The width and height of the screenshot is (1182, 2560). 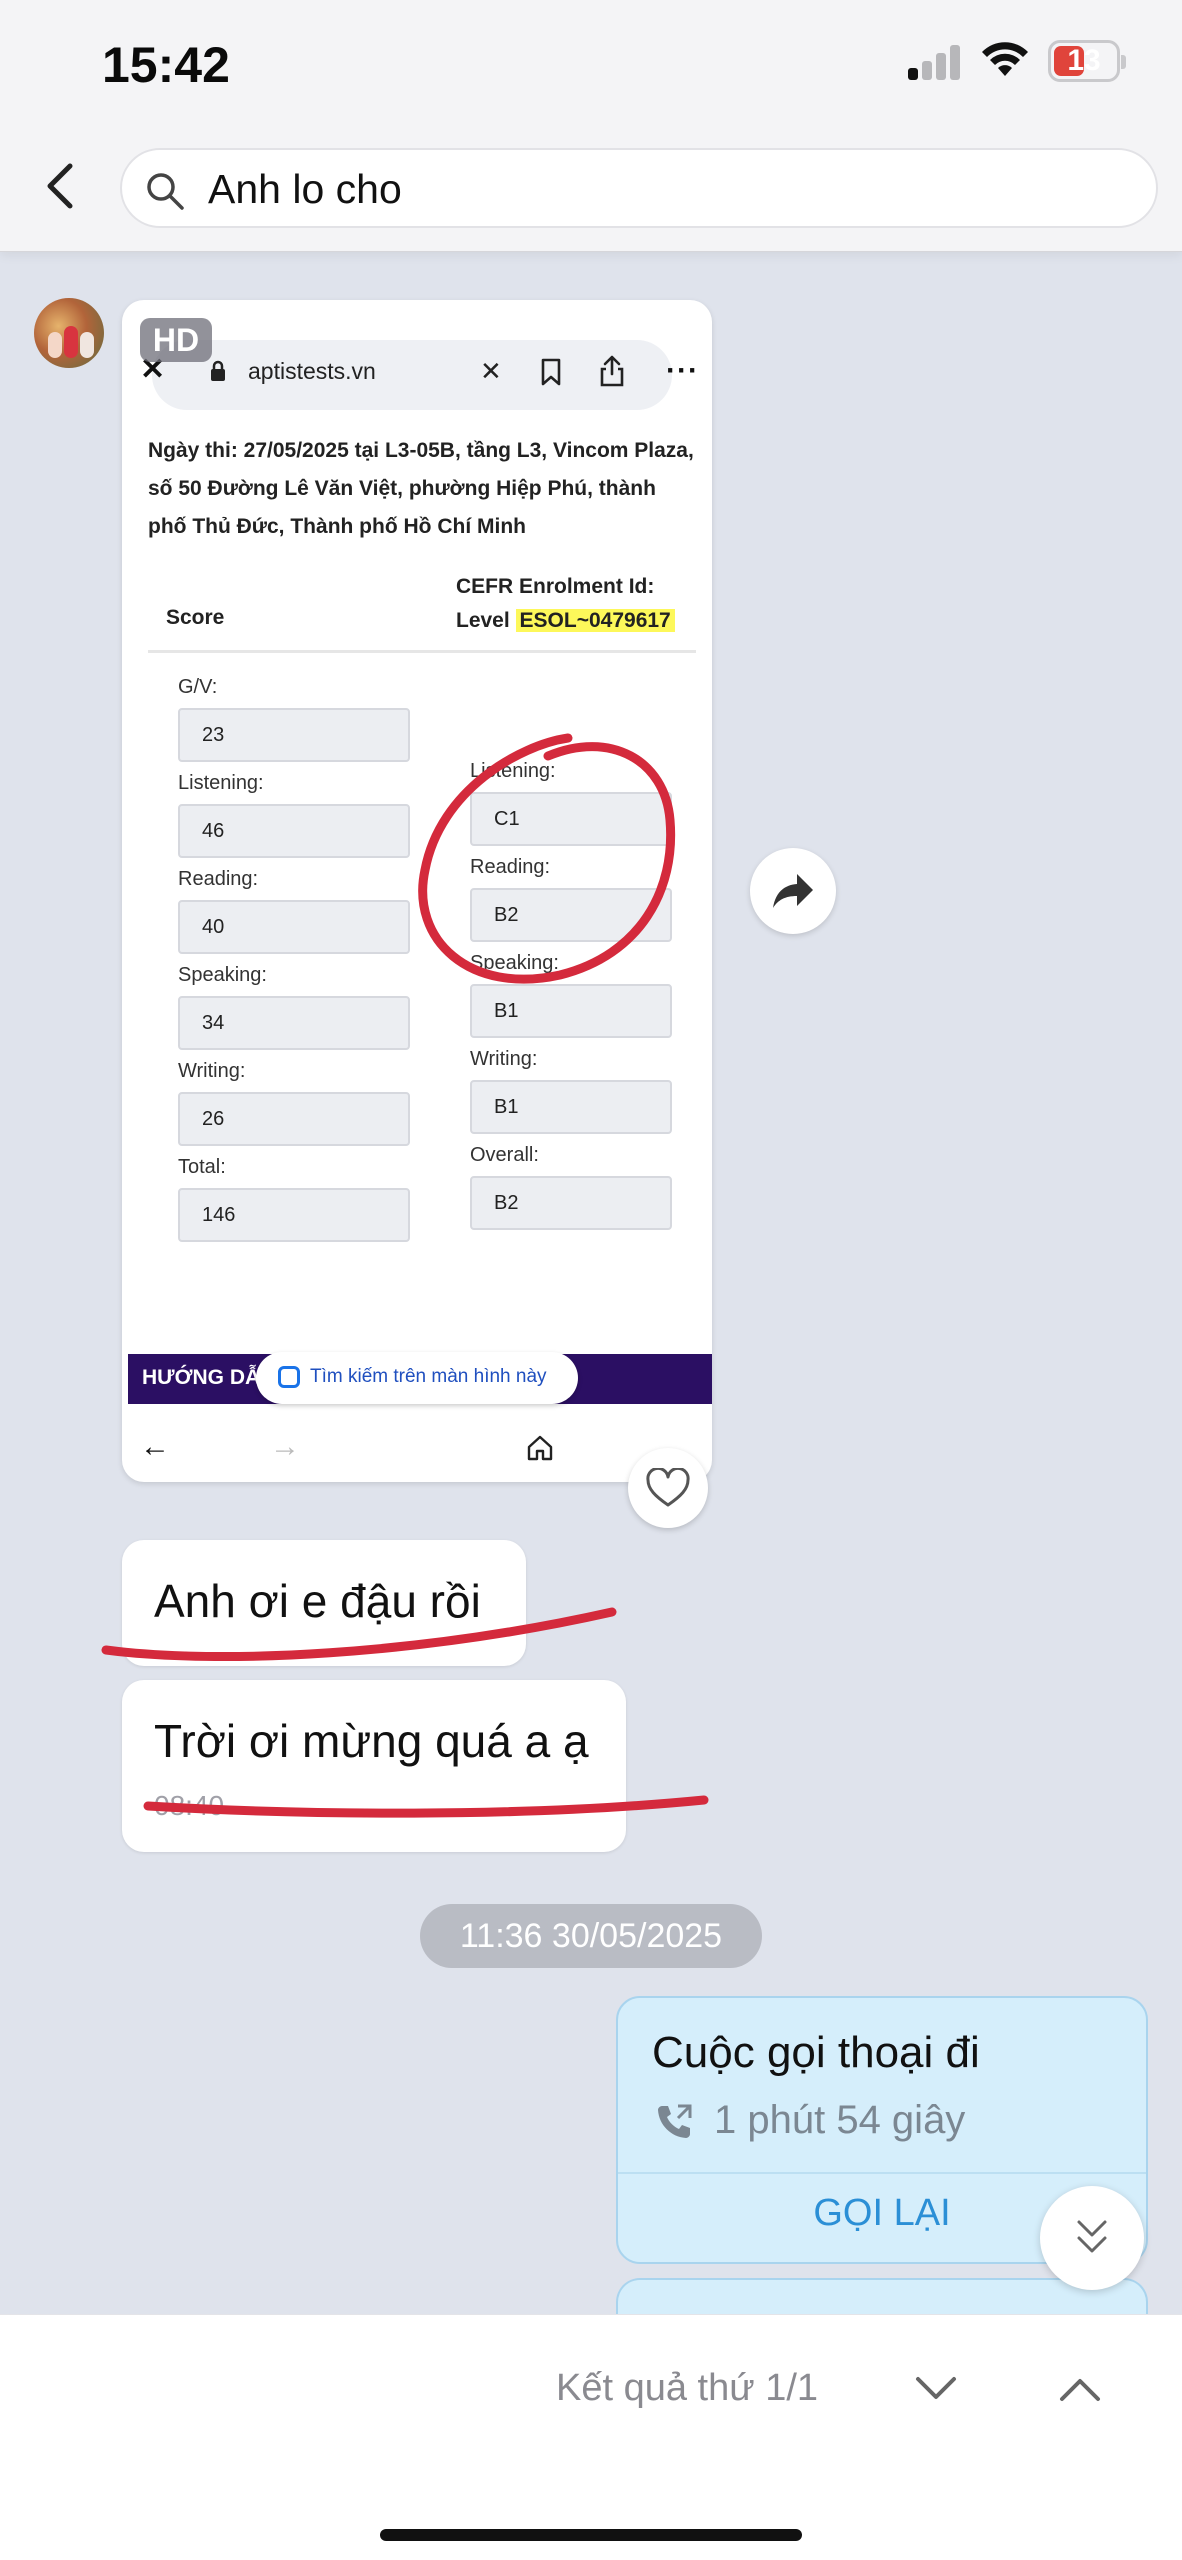 What do you see at coordinates (294, 1023) in the screenshot?
I see `score-value: 34` at bounding box center [294, 1023].